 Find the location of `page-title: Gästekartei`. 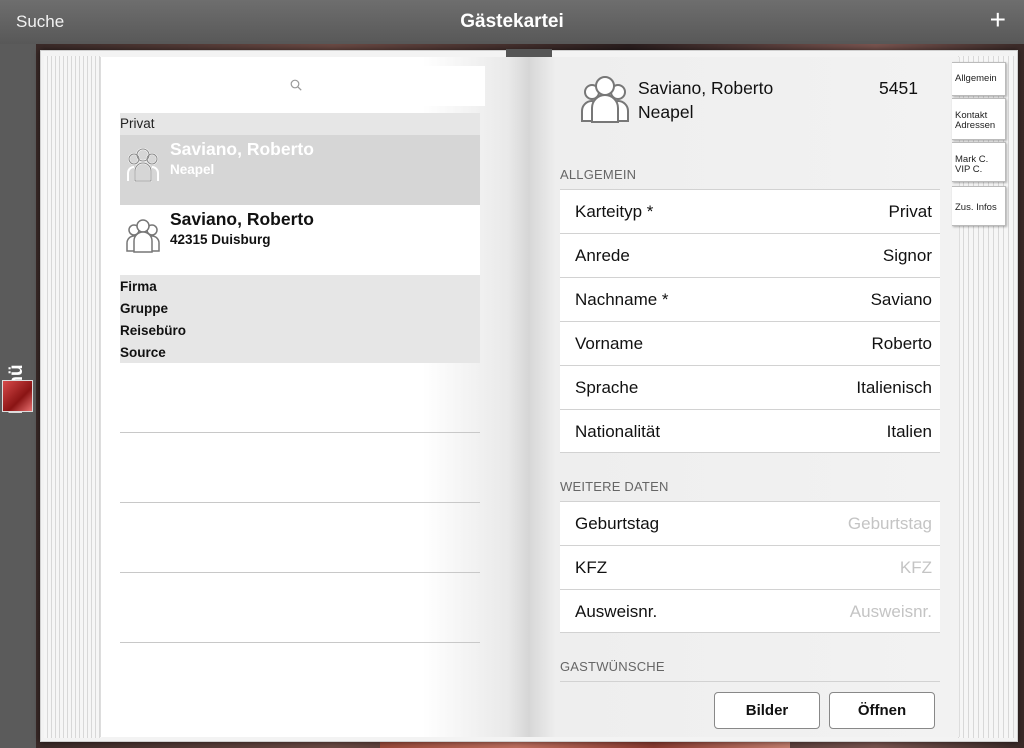

page-title: Gästekartei is located at coordinates (512, 21).